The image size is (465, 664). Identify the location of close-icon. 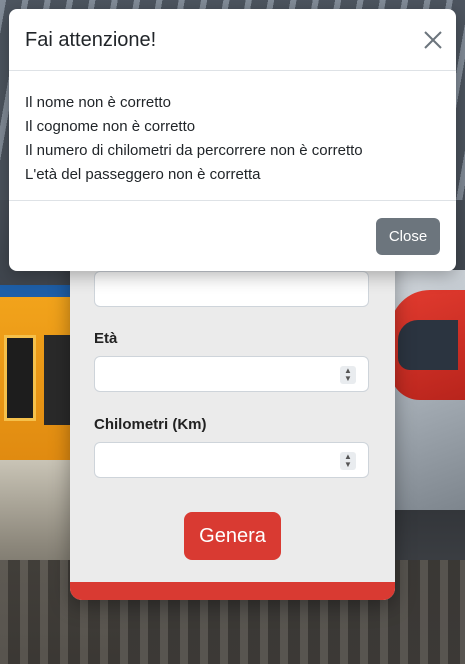
(433, 40).